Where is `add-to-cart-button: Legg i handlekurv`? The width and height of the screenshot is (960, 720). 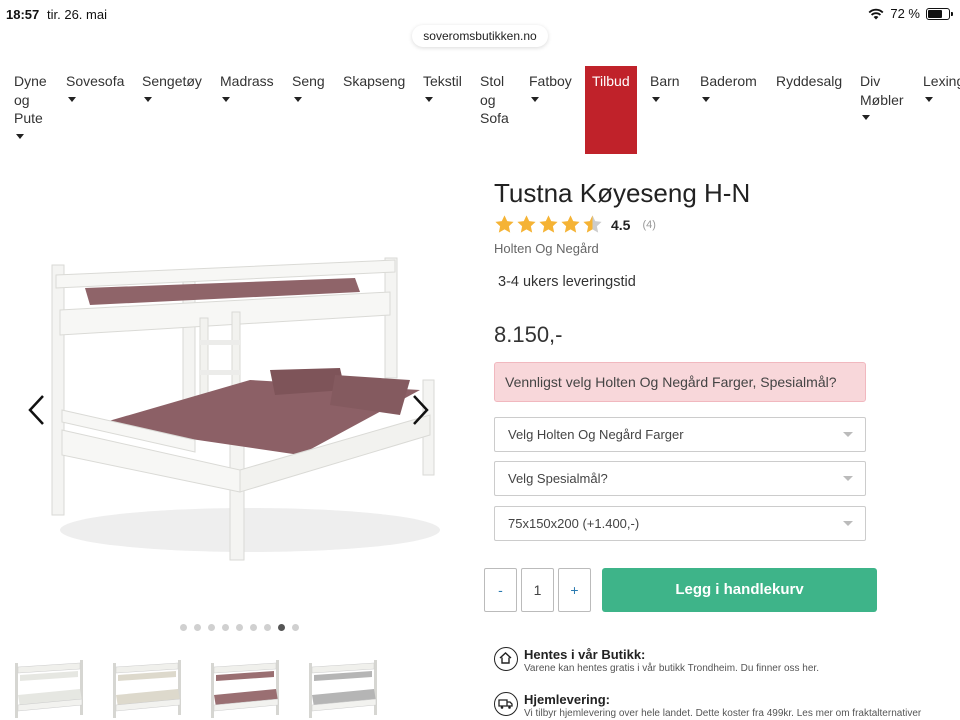 add-to-cart-button: Legg i handlekurv is located at coordinates (739, 590).